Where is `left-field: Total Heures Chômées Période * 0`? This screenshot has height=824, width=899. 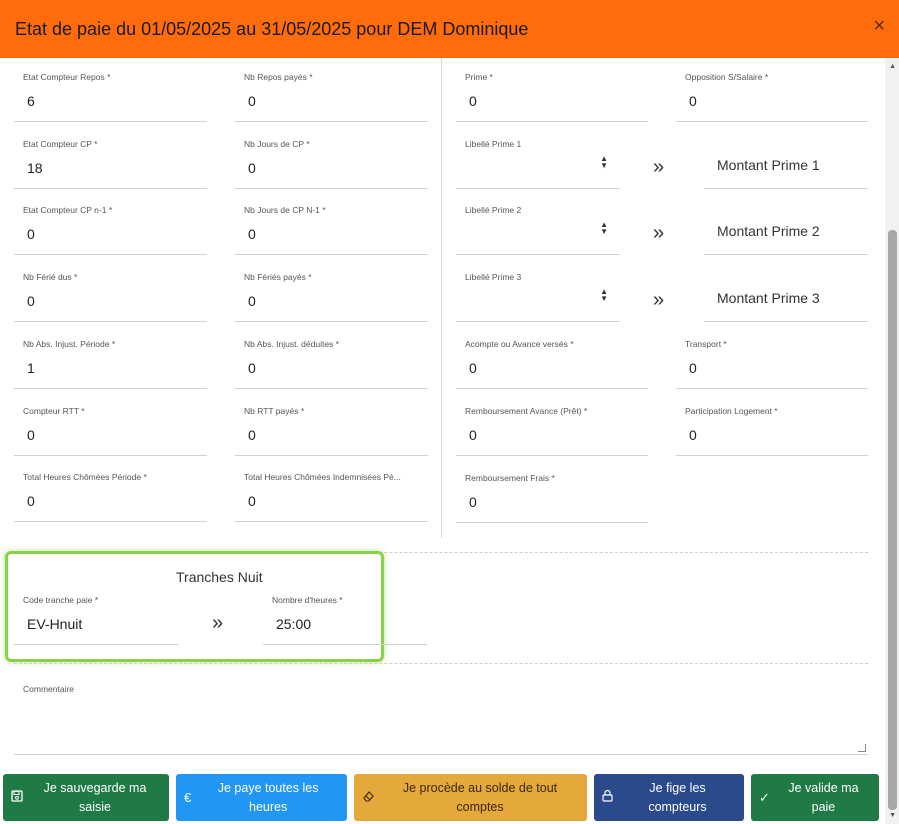
left-field: Total Heures Chômées Période * 0 is located at coordinates (110, 494).